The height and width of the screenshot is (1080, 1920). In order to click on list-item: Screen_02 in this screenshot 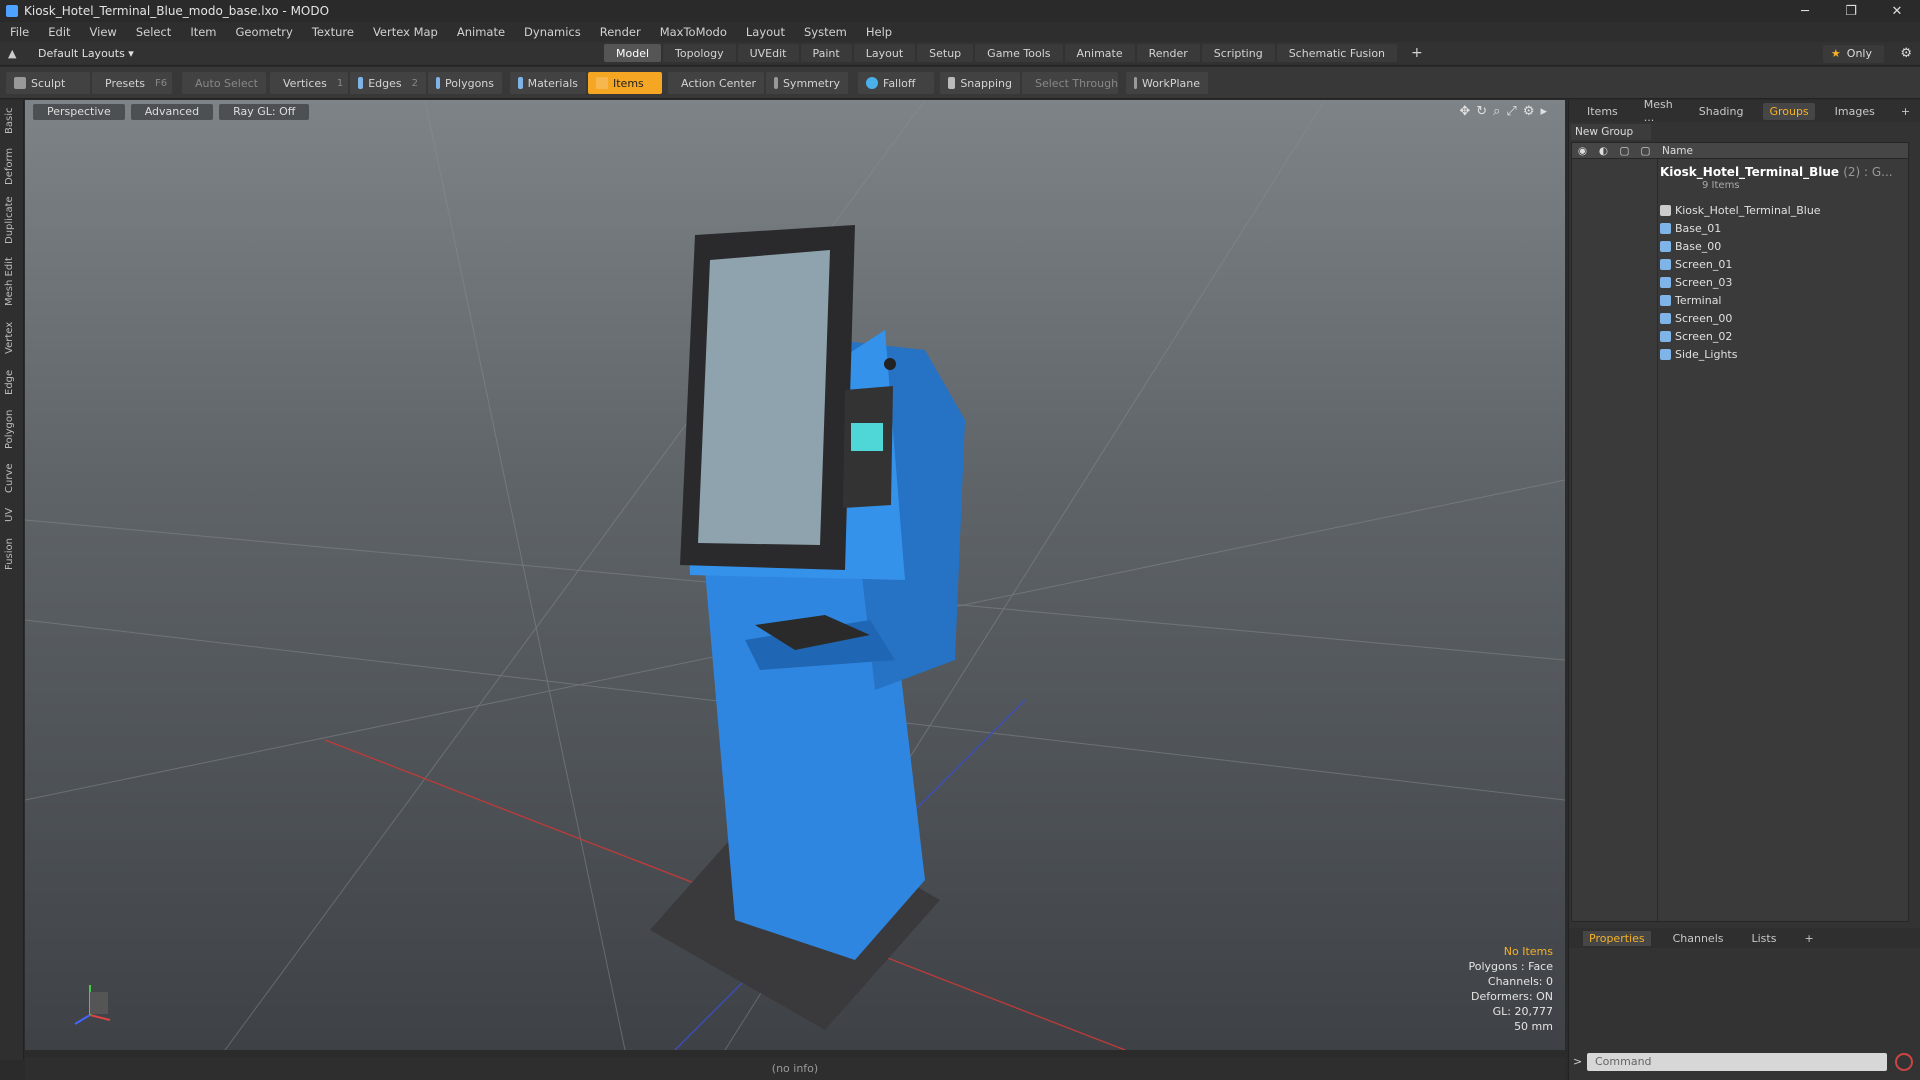, I will do `click(1696, 336)`.